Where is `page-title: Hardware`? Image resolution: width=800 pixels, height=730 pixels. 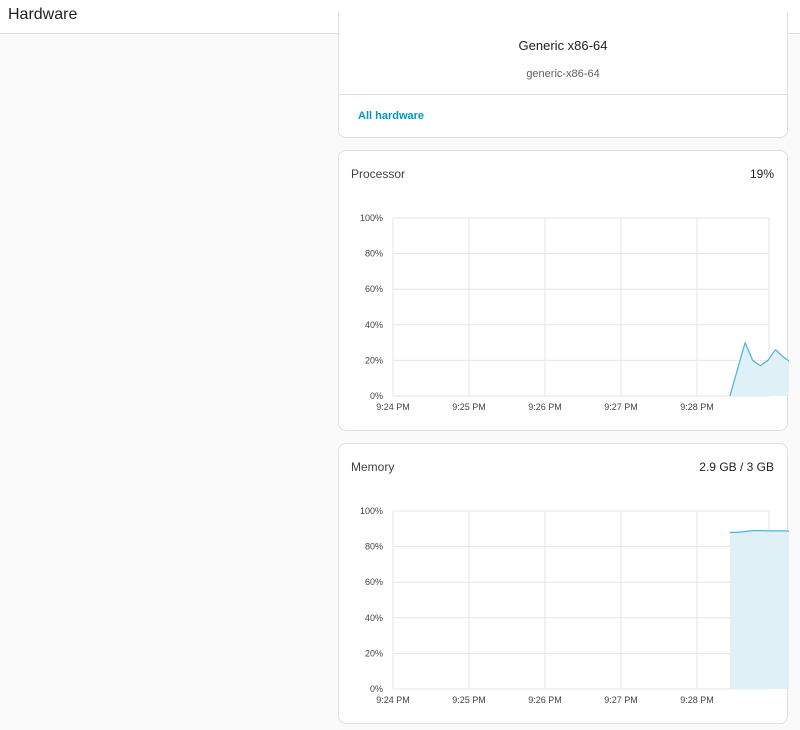
page-title: Hardware is located at coordinates (43, 14).